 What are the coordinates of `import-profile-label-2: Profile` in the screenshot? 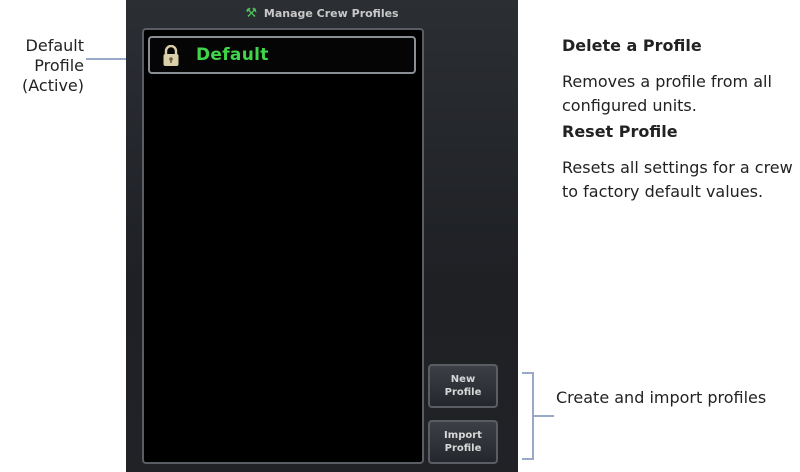 It's located at (463, 448).